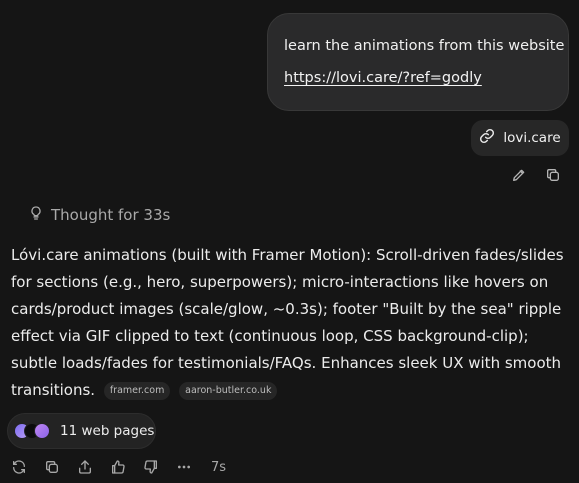 This screenshot has height=483, width=579. I want to click on thought-toggle: Thought for 33s, so click(99, 215).